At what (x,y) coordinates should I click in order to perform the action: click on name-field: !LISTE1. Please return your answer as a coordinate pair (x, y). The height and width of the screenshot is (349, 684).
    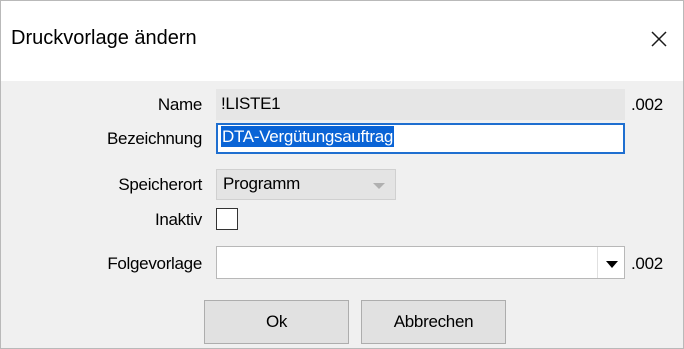
    Looking at the image, I should click on (420, 104).